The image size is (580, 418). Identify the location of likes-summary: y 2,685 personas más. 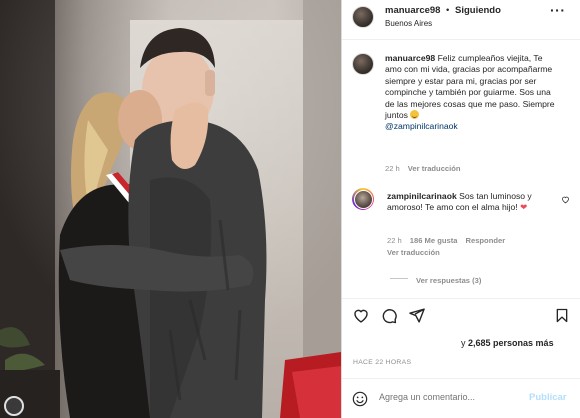
(507, 343).